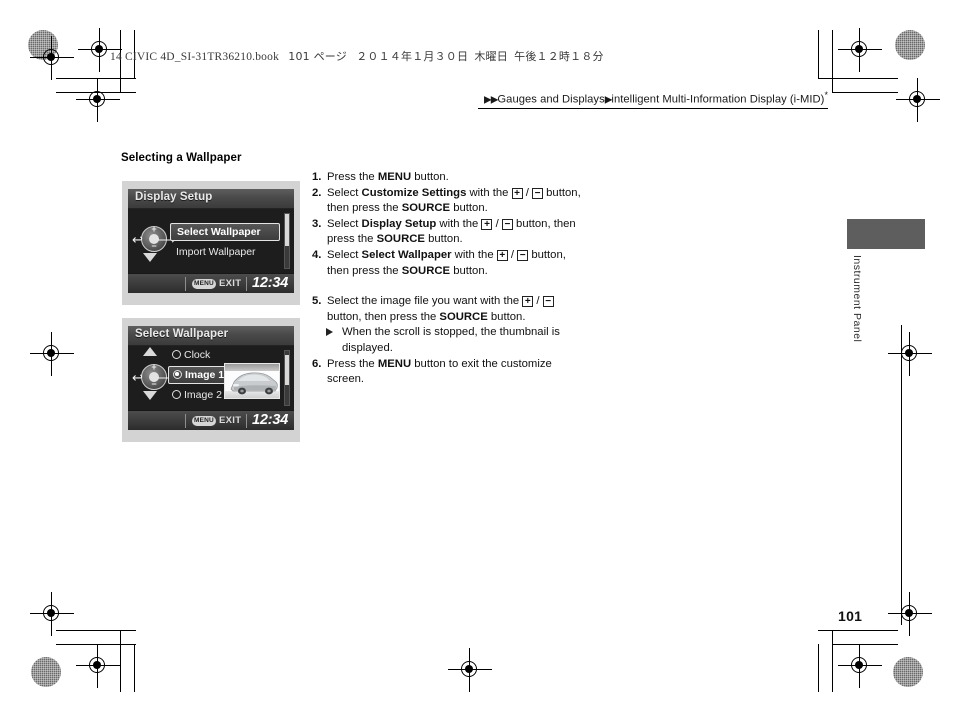 The image size is (954, 718). I want to click on page-number: 101, so click(850, 616).